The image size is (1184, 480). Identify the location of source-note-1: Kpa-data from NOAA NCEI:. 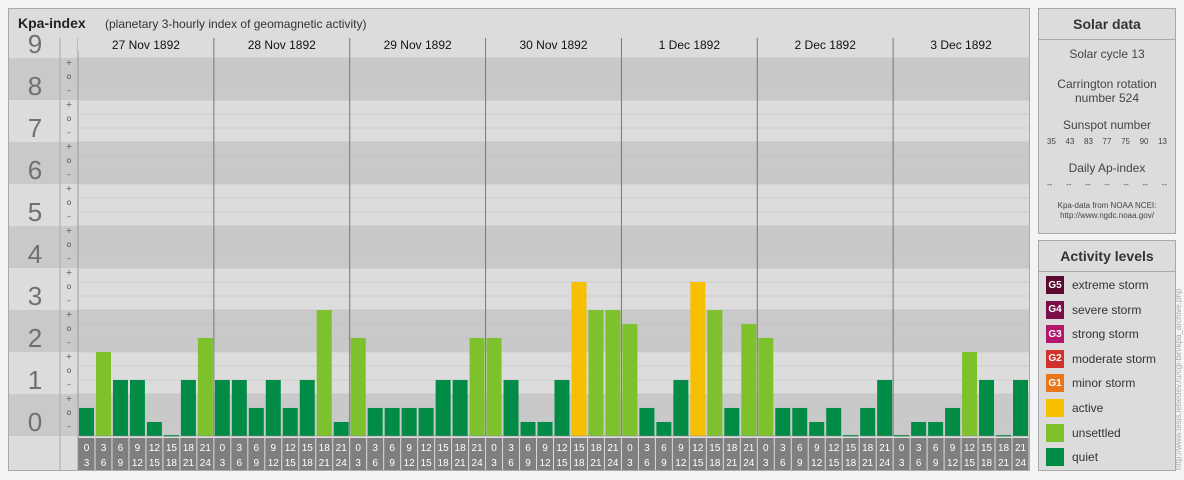
(1107, 205).